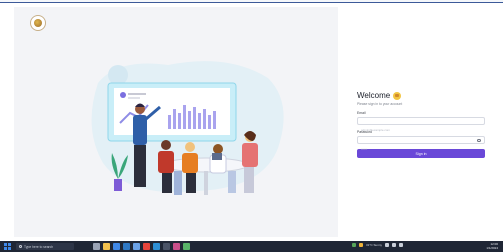 The width and height of the screenshot is (503, 252). What do you see at coordinates (394, 245) in the screenshot?
I see `volume-icon` at bounding box center [394, 245].